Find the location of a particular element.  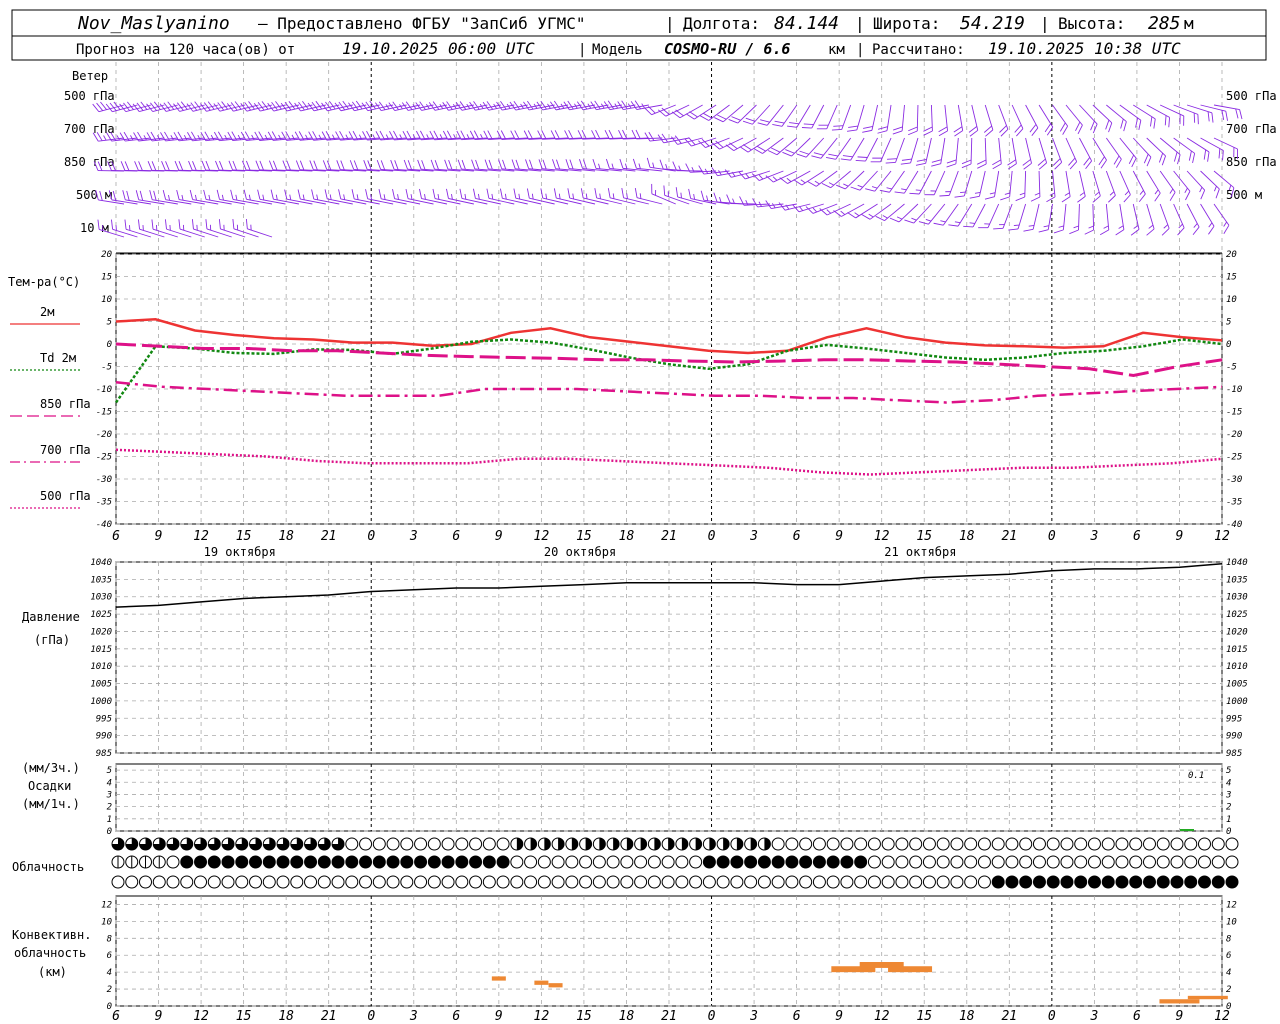

x-tick-label: 21 is located at coordinates (669, 536).